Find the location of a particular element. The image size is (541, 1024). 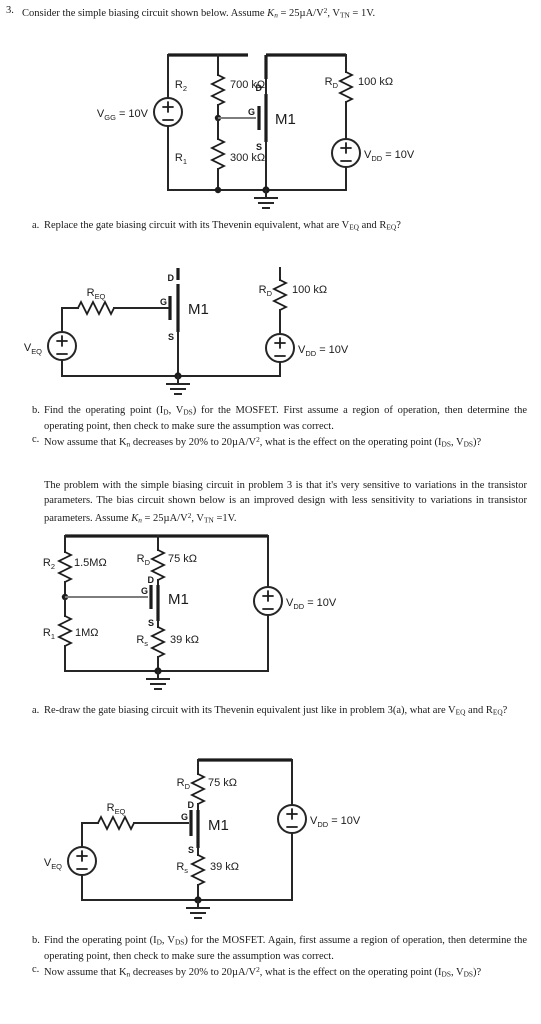

q4c-text-5: )? is located at coordinates (477, 973).